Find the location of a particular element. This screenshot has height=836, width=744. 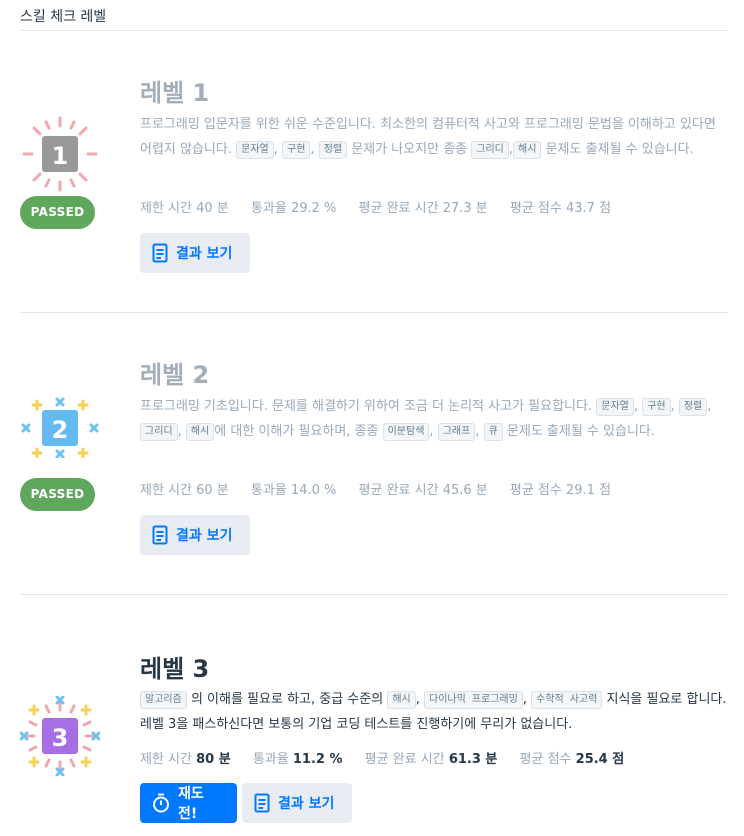

level-1-badge-icon: 1 is located at coordinates (60, 154).